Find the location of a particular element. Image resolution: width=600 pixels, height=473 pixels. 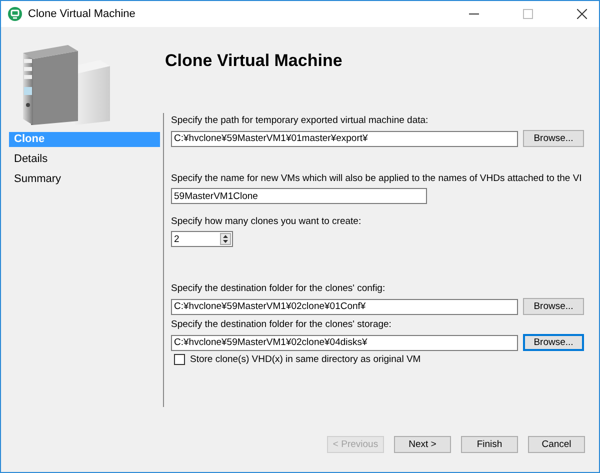

field-label: Specify the destination folder for the clones' storage: is located at coordinates (281, 324).